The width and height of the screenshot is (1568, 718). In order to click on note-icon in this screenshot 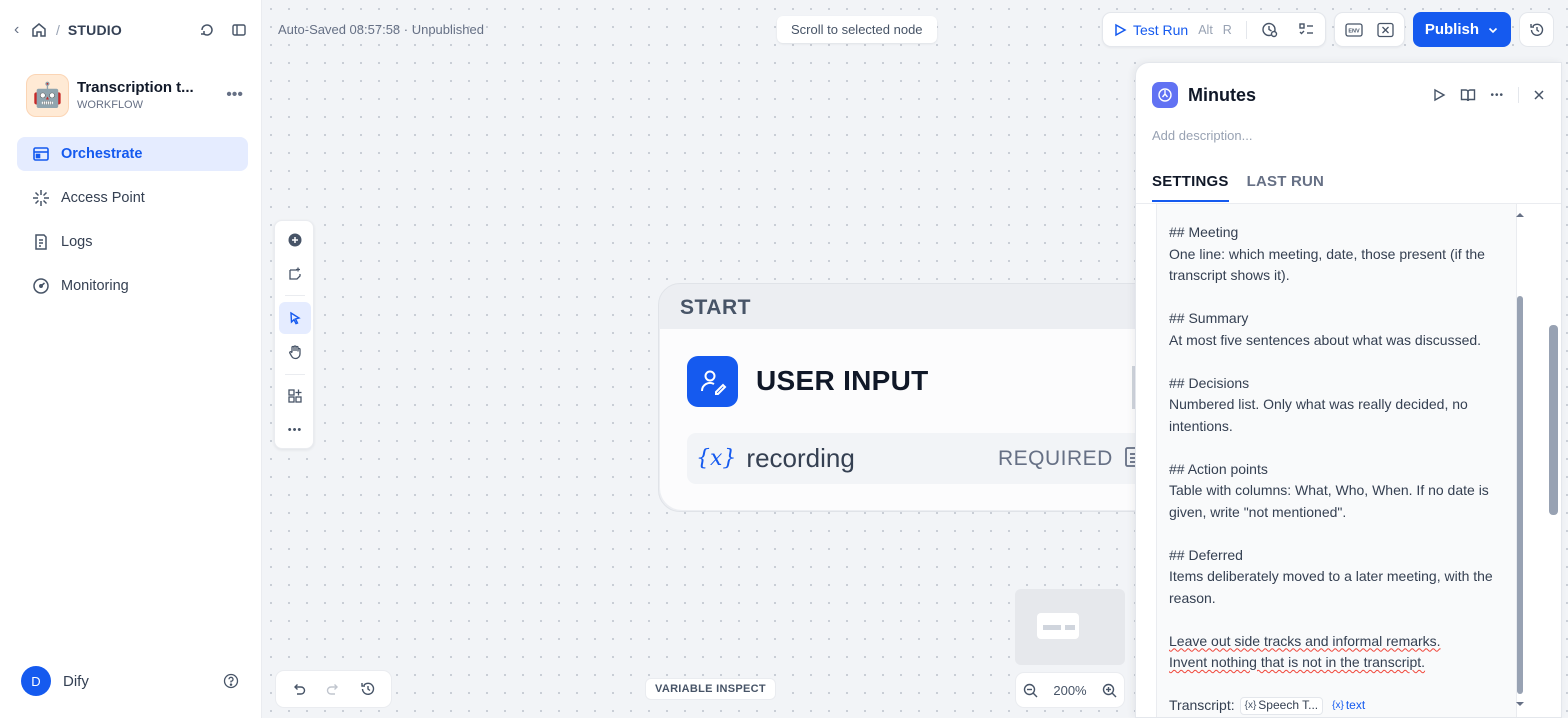, I will do `click(295, 273)`.